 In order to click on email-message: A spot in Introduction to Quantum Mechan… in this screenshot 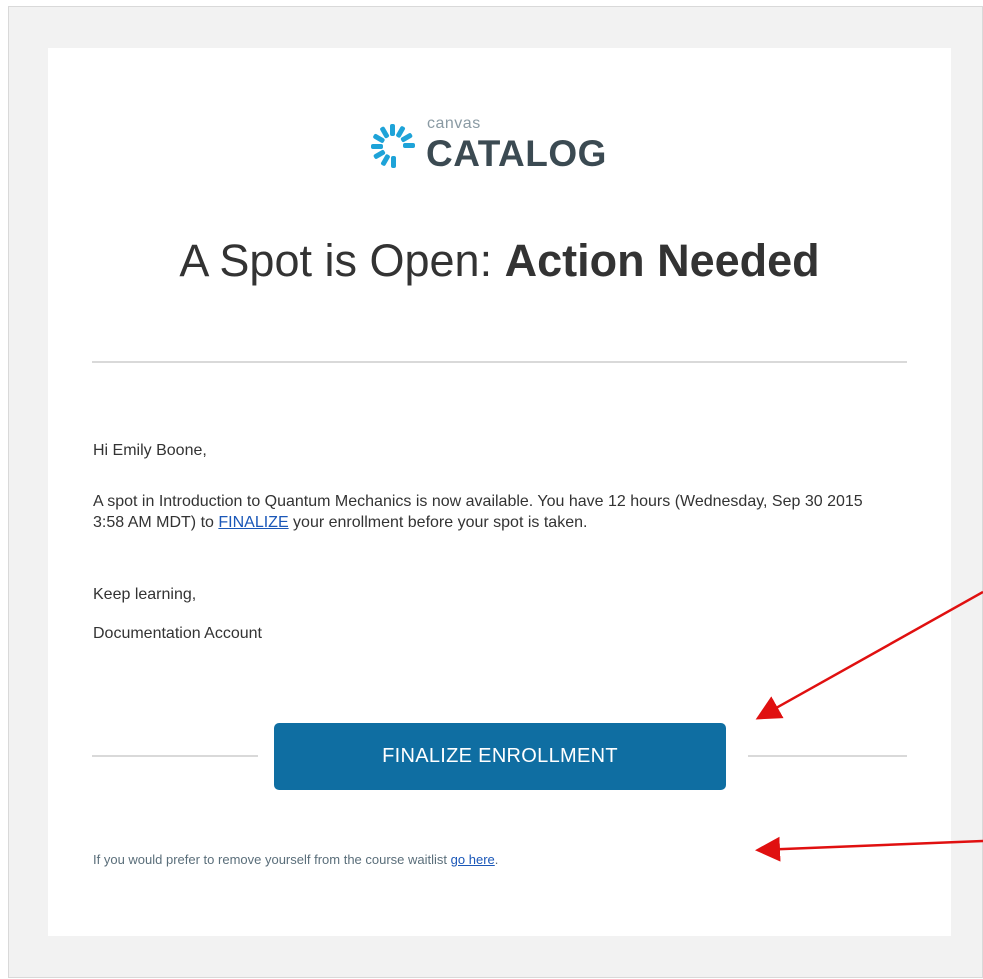, I will do `click(488, 512)`.